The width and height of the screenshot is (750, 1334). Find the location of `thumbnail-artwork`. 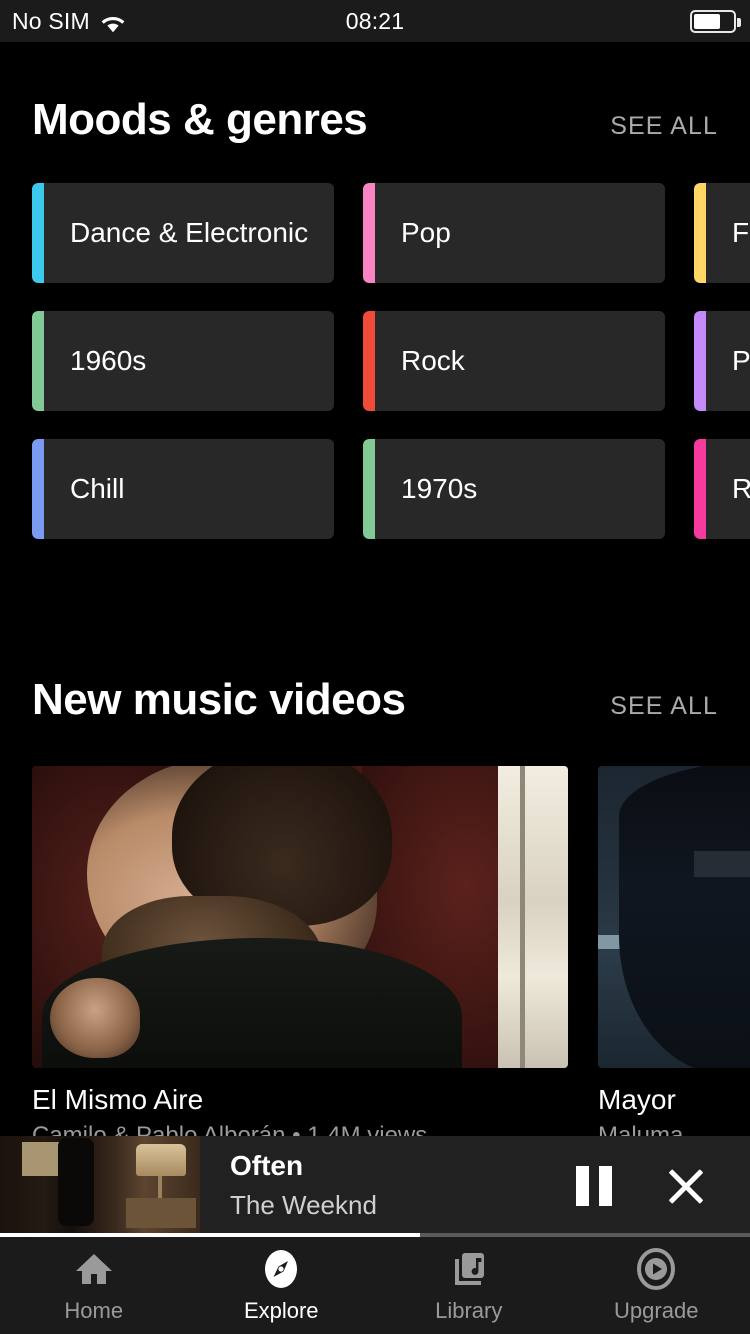

thumbnail-artwork is located at coordinates (674, 917).